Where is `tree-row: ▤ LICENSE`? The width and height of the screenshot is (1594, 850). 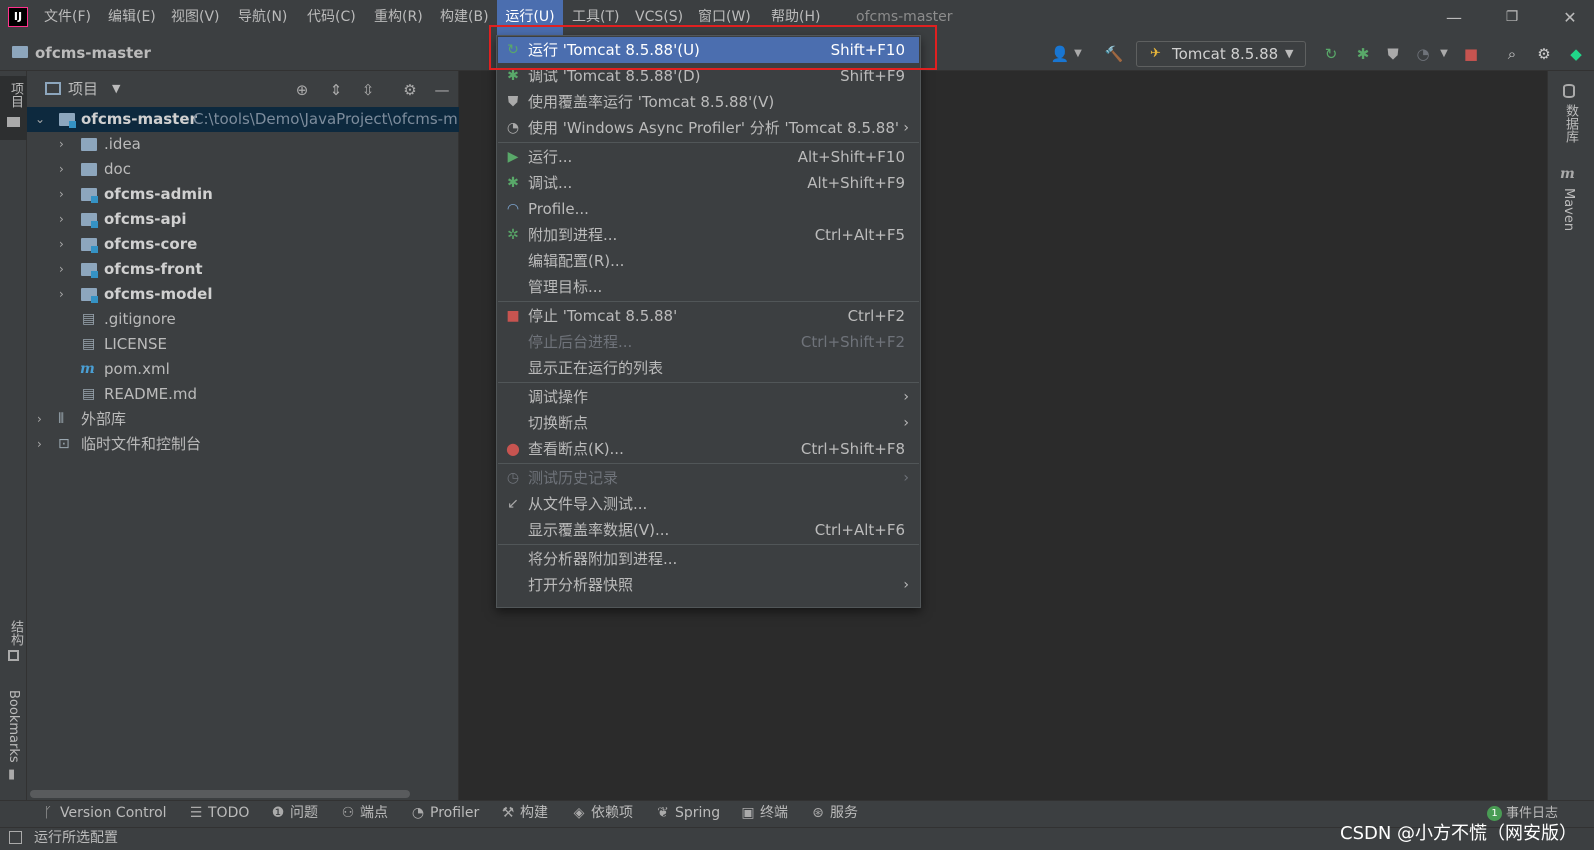
tree-row: ▤ LICENSE is located at coordinates (243, 344).